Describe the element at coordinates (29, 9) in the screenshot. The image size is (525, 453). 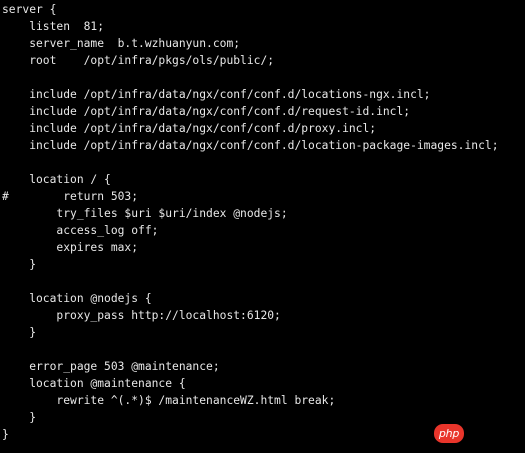
I see `config-line: server {` at that location.